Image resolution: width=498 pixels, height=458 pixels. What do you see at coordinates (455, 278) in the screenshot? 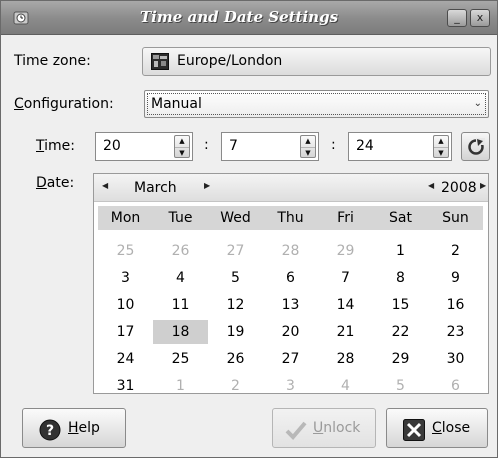
I see `calendar-day: 9` at bounding box center [455, 278].